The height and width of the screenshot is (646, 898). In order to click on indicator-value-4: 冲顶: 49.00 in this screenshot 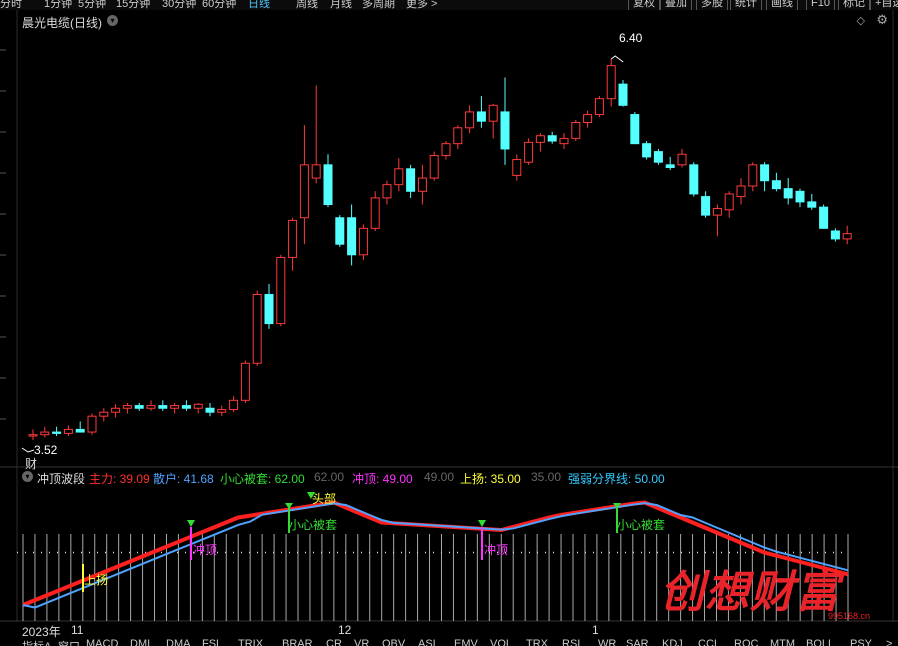, I will do `click(382, 479)`.